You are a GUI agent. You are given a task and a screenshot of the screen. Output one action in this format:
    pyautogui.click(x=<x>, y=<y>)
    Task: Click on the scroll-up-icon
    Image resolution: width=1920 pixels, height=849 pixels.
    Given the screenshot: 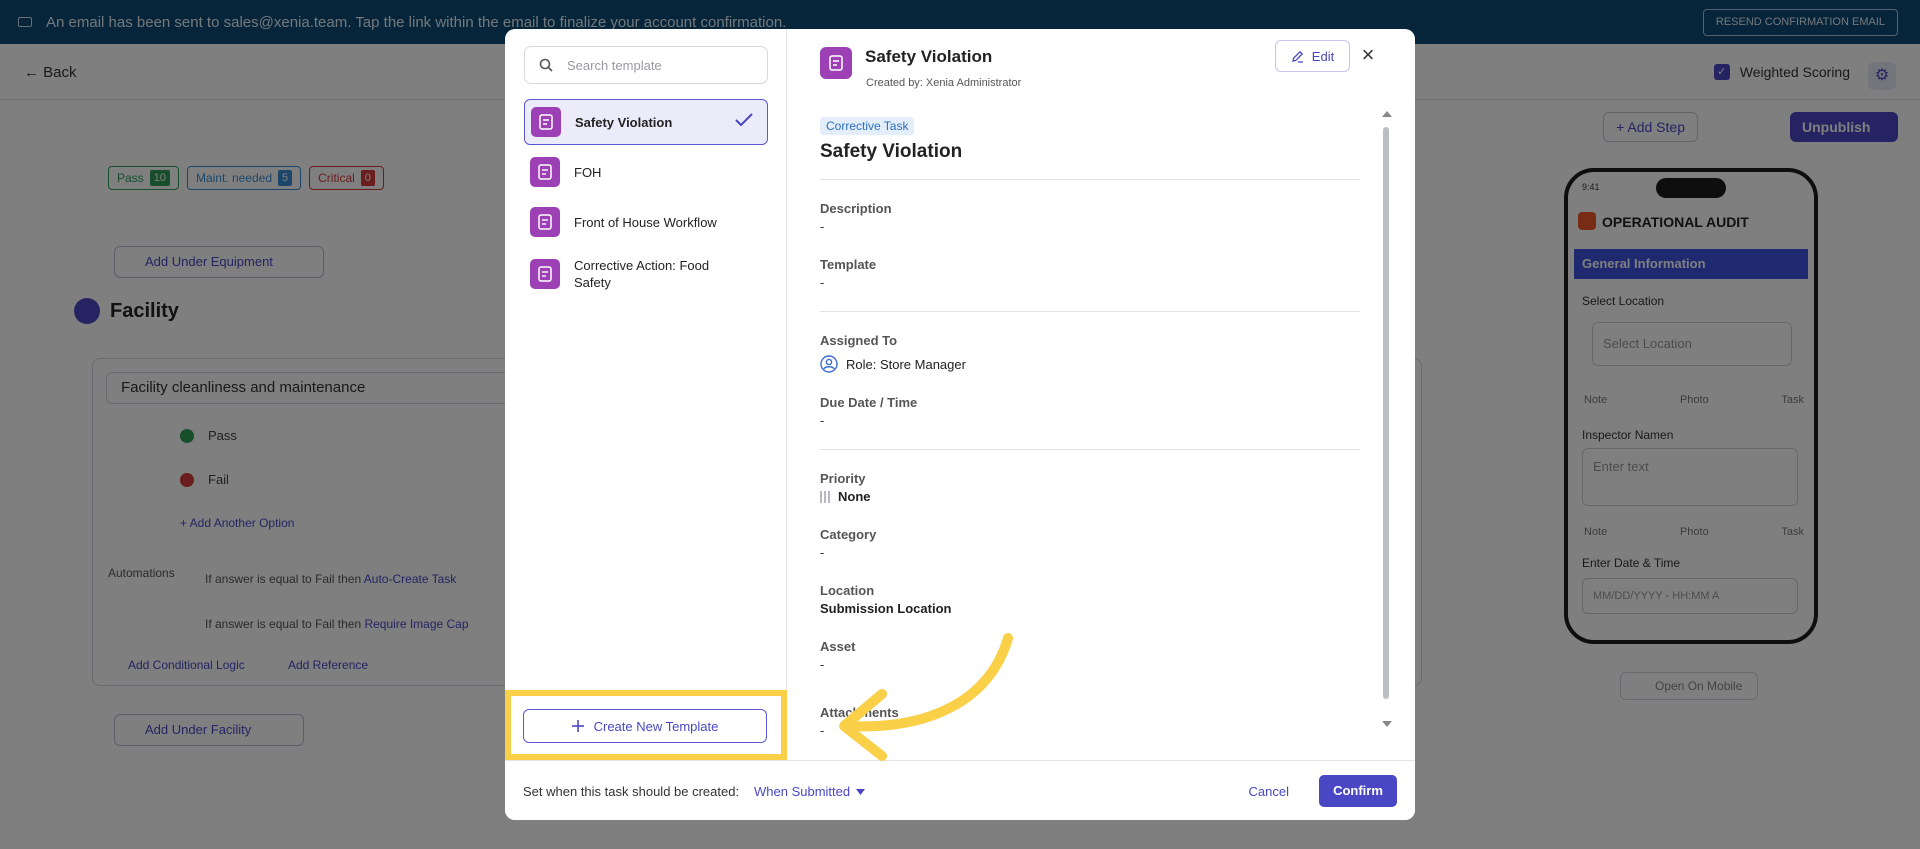 What is the action you would take?
    pyautogui.click(x=1387, y=114)
    